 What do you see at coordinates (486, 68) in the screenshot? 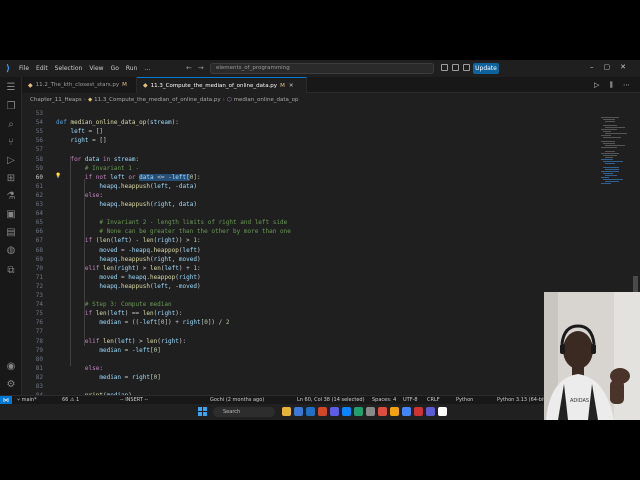
I see `update-button: Update` at bounding box center [486, 68].